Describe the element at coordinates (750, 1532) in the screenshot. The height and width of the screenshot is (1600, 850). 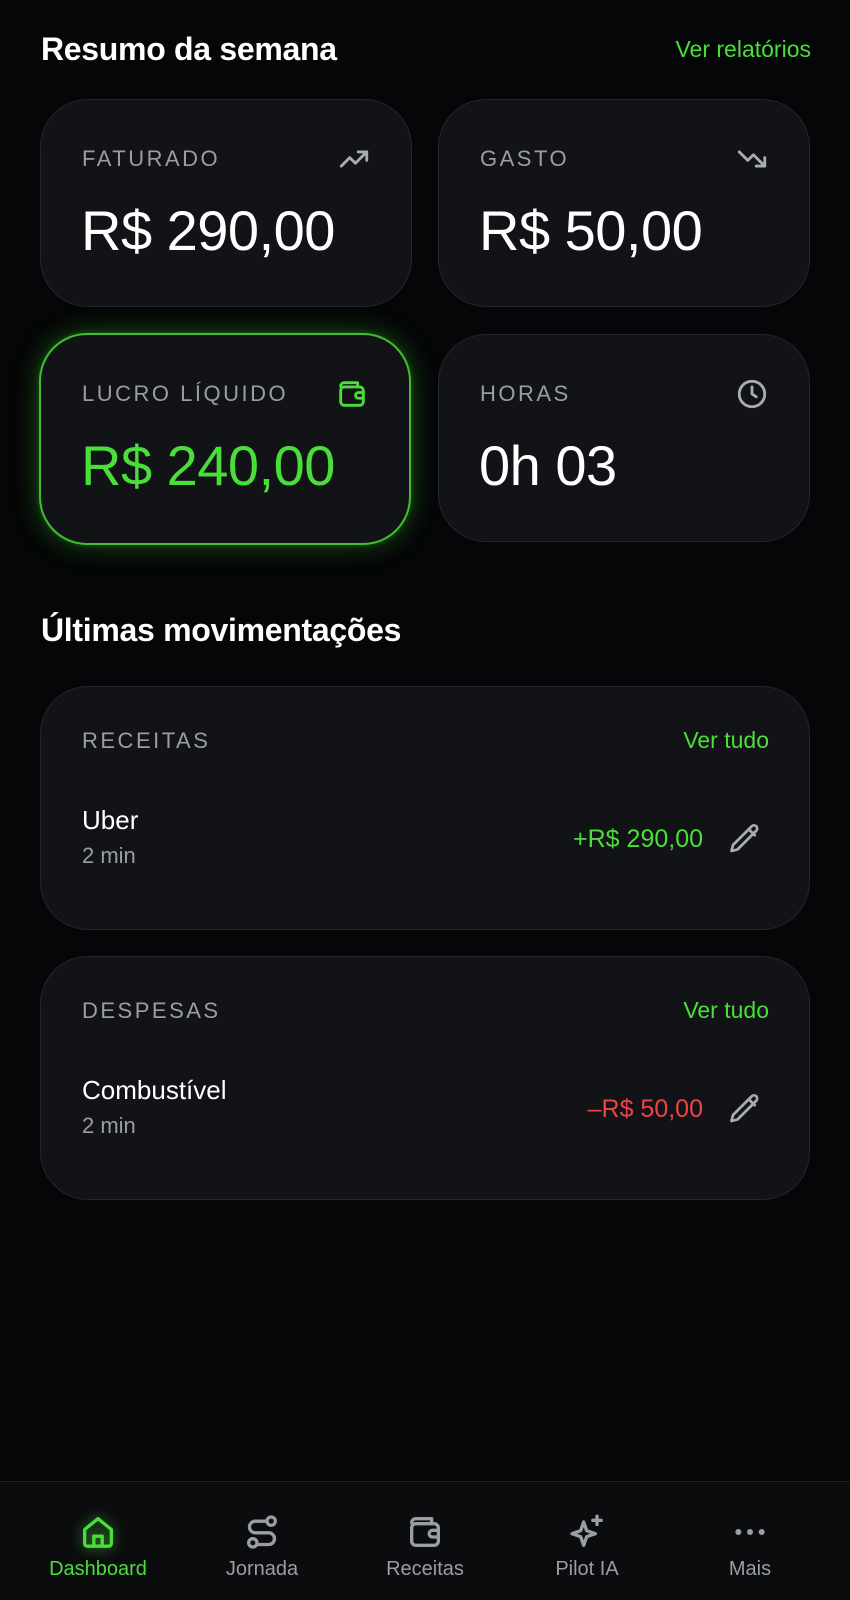
I see `more-icon` at that location.